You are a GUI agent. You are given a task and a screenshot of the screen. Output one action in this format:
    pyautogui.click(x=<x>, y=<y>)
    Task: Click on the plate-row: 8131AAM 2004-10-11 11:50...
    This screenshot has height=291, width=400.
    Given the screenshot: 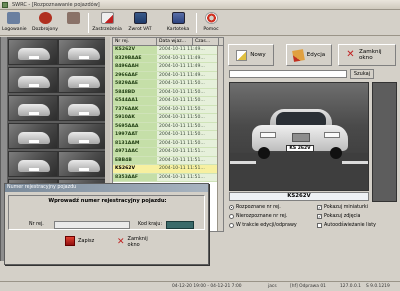 What is the action you would take?
    pyautogui.click(x=168, y=143)
    